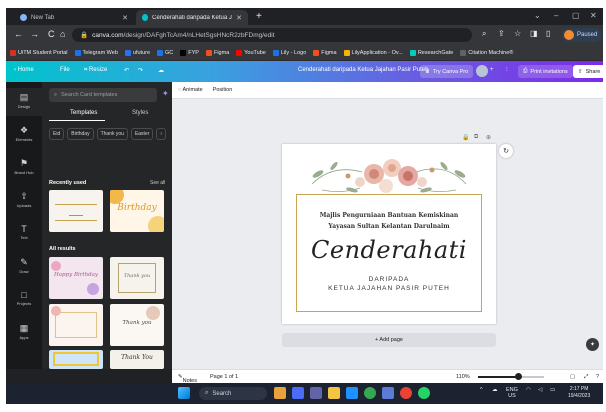  Describe the element at coordinates (80, 134) in the screenshot. I see `chip-birthday: Birthday` at that location.